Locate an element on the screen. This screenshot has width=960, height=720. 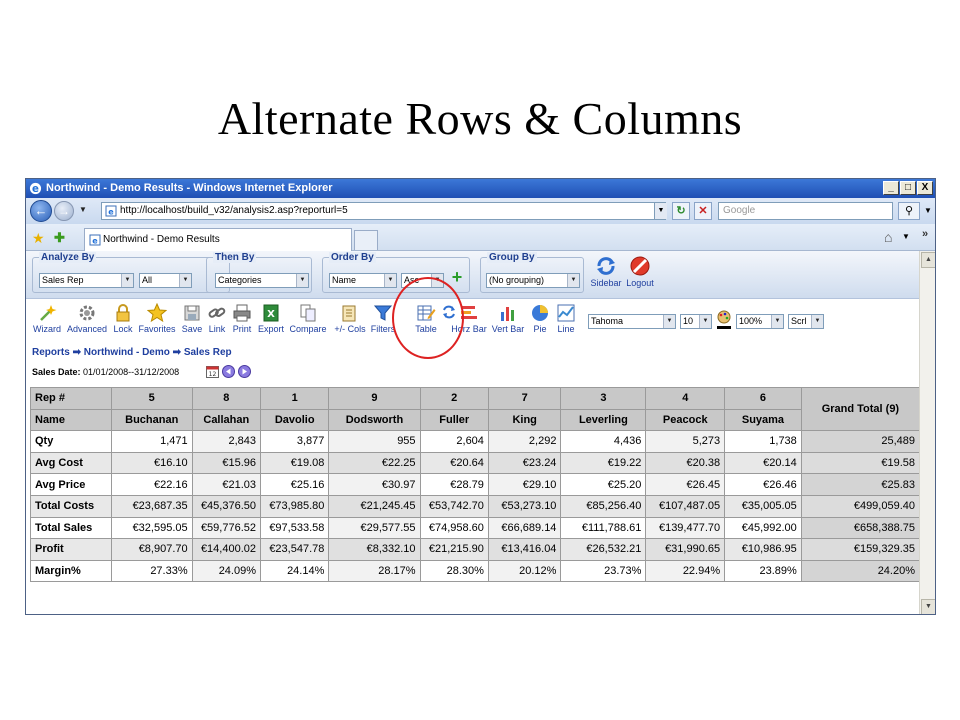
home-dropdown-icon: ▼ is located at coordinates (906, 236).